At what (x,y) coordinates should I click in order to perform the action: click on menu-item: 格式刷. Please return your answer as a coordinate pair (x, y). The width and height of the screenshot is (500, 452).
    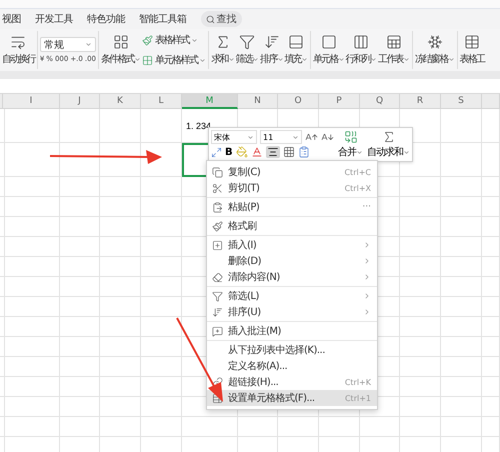
    Looking at the image, I should click on (292, 226).